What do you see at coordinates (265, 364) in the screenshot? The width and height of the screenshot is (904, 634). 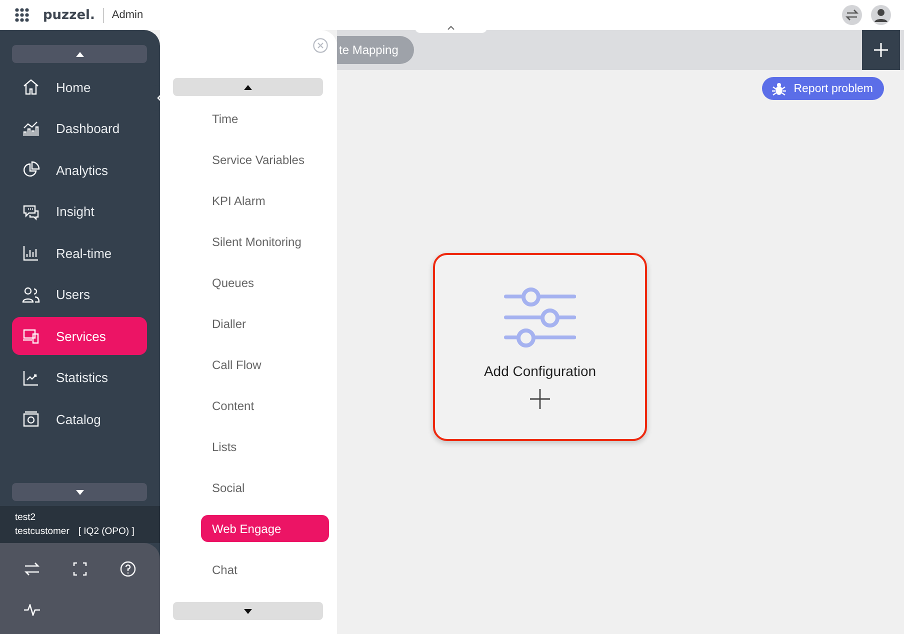 I see `submenu-item: Call Flow` at bounding box center [265, 364].